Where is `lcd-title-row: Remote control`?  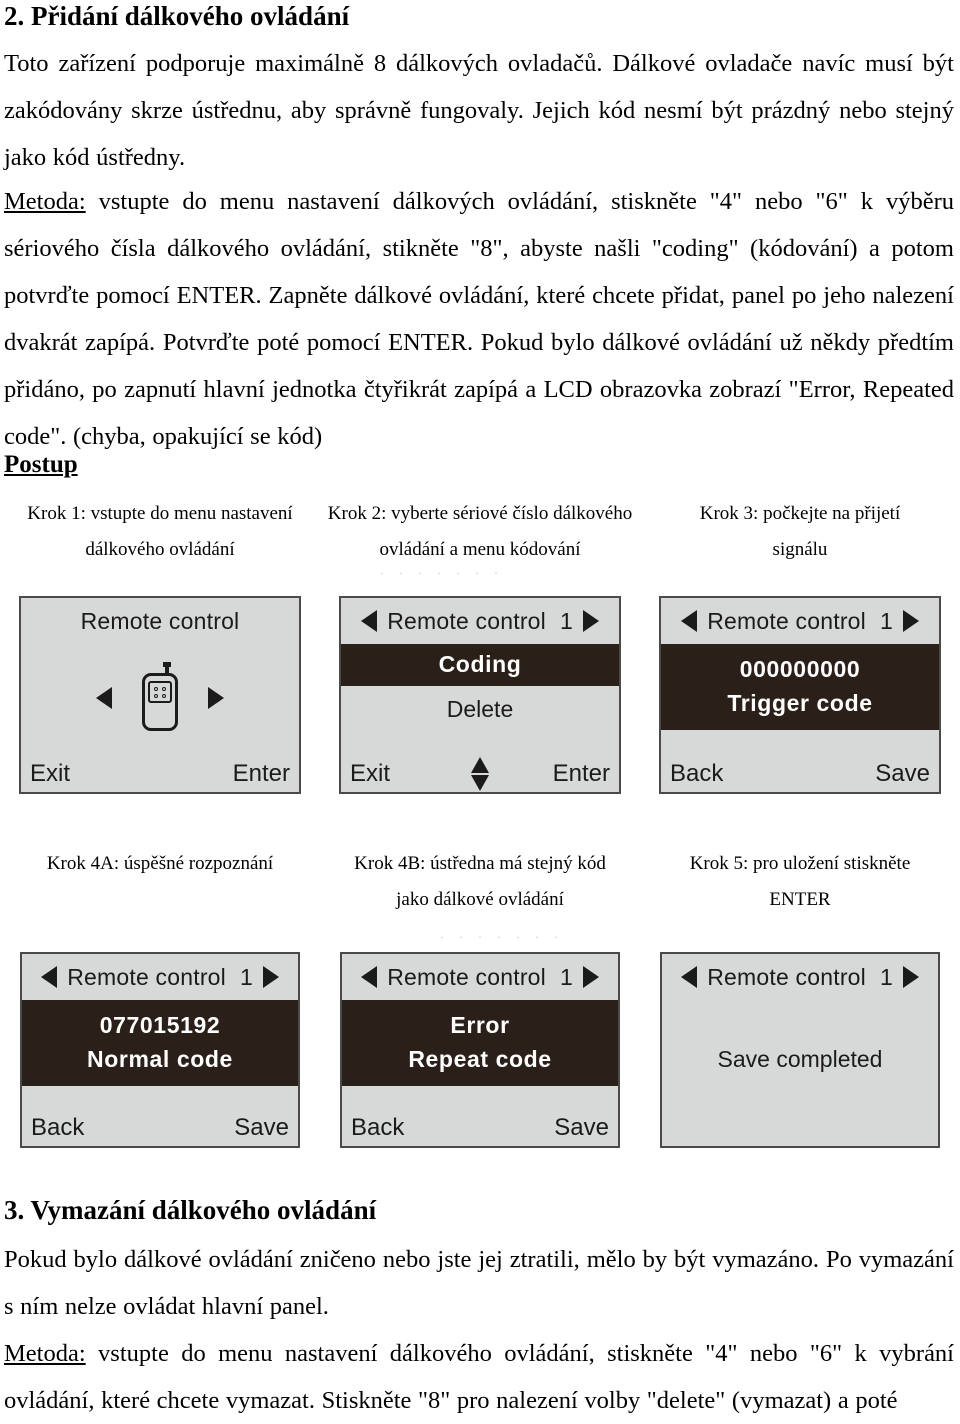 lcd-title-row: Remote control is located at coordinates (160, 621).